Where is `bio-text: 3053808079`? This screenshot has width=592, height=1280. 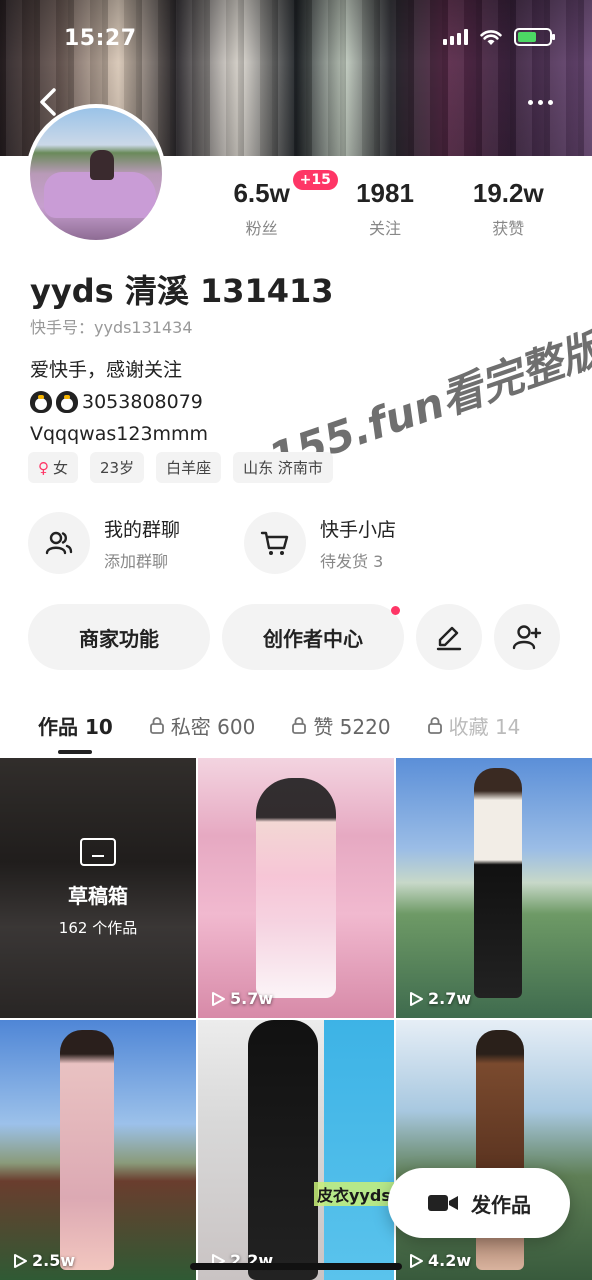 bio-text: 3053808079 is located at coordinates (142, 402).